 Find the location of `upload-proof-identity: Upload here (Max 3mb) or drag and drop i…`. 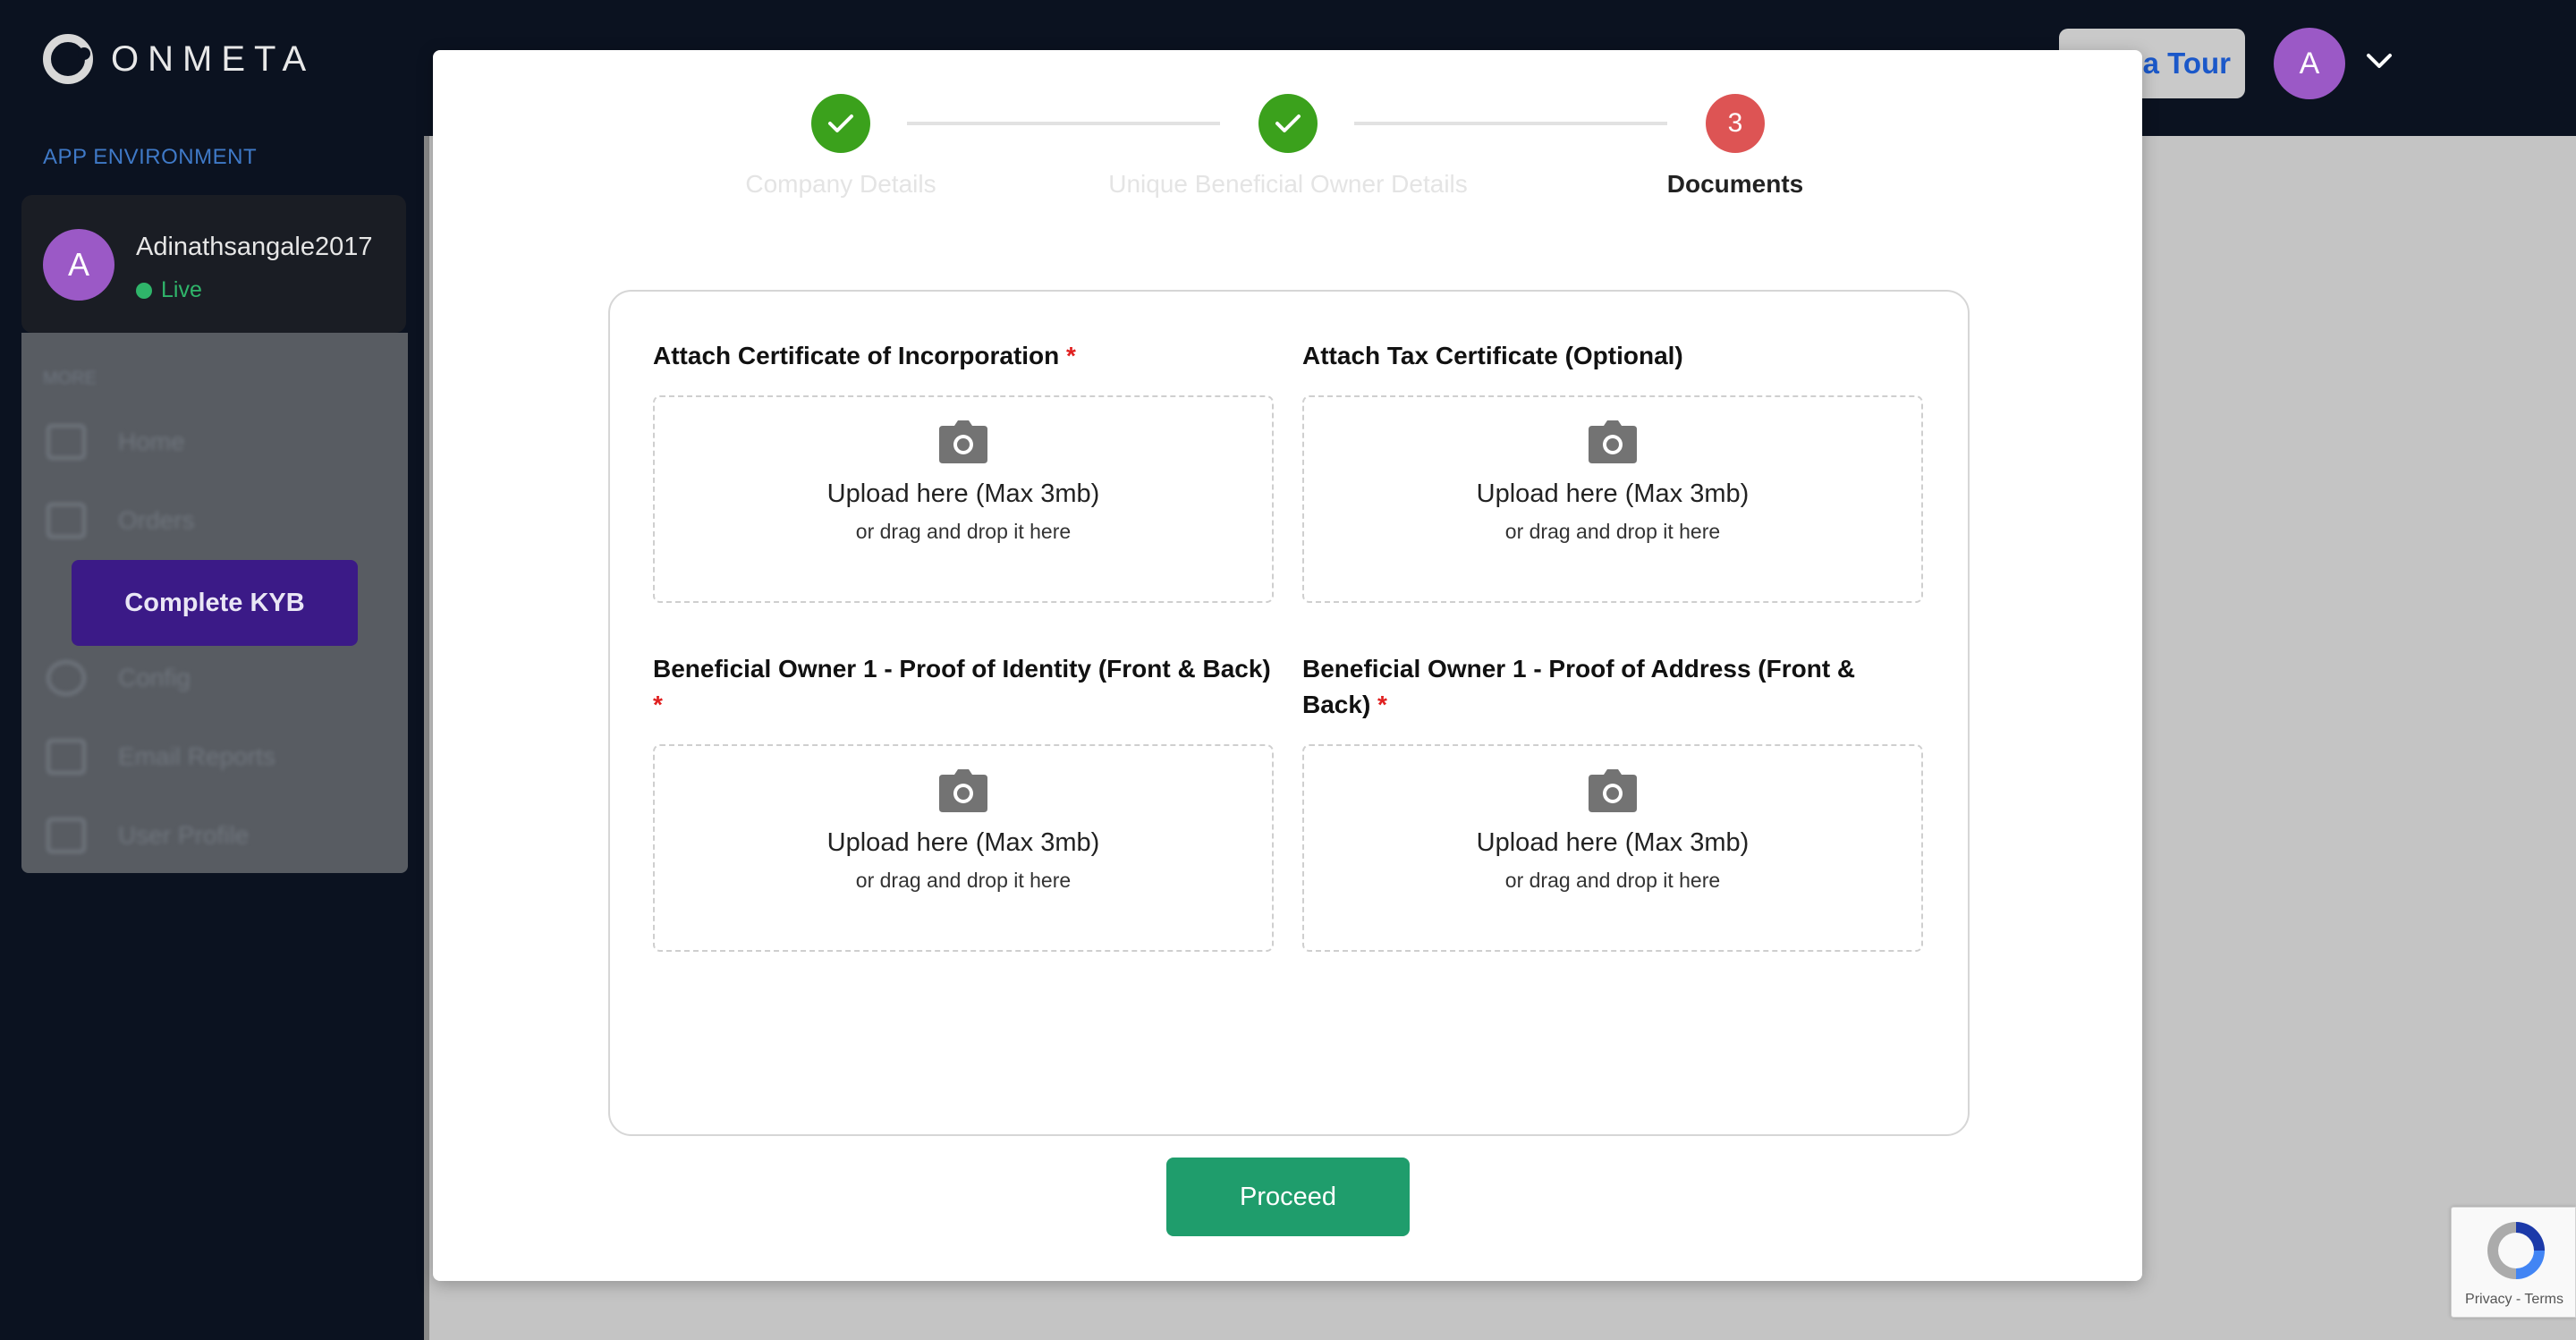

upload-proof-identity: Upload here (Max 3mb) or drag and drop i… is located at coordinates (963, 848).